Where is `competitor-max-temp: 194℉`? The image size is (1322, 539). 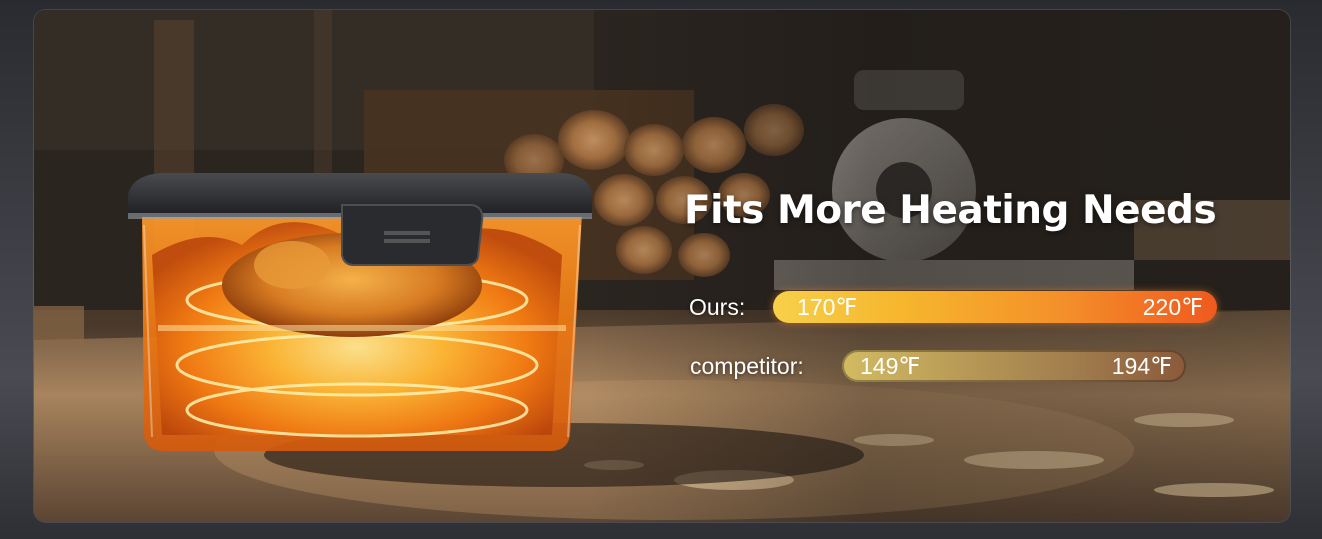
competitor-max-temp: 194℉ is located at coordinates (1141, 366).